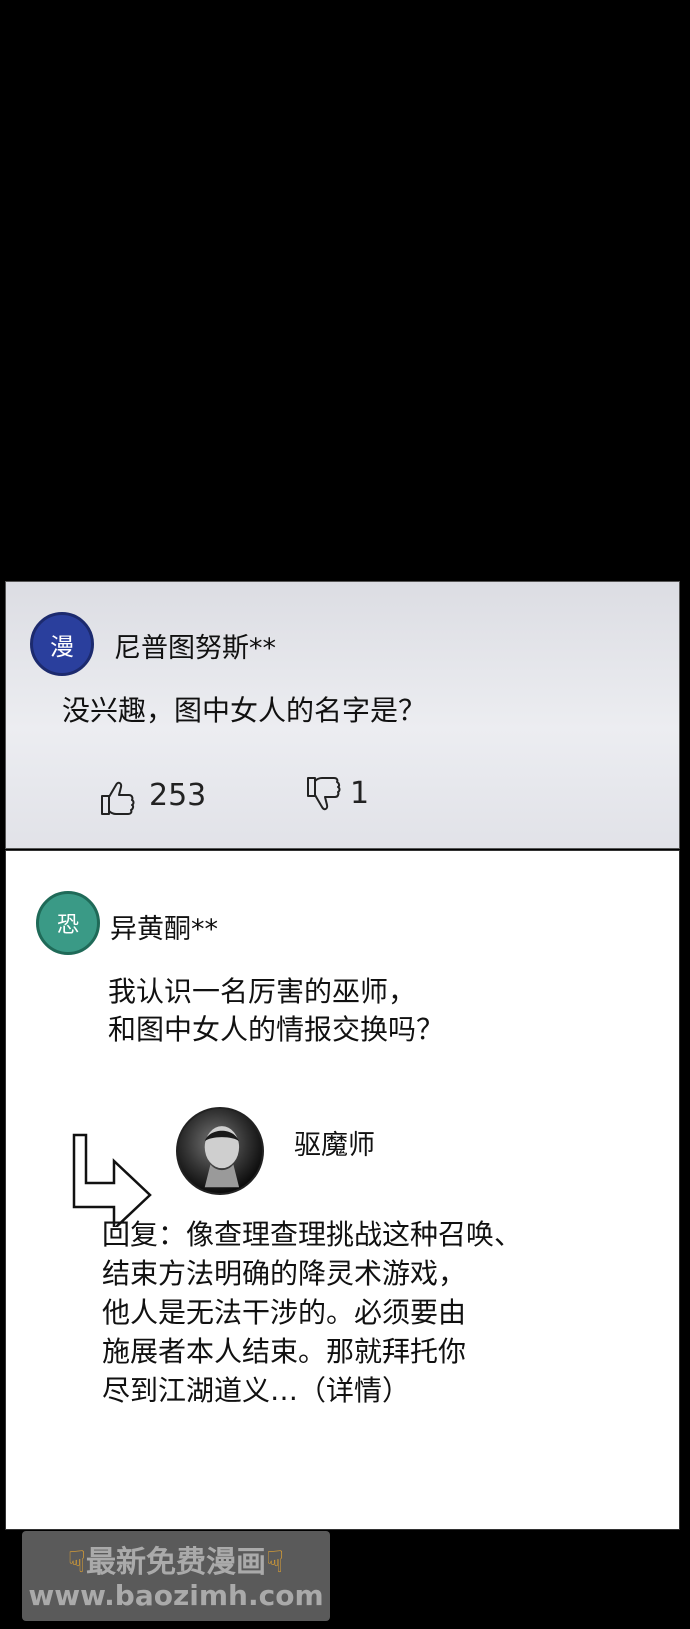 Image resolution: width=690 pixels, height=1629 pixels. What do you see at coordinates (360, 793) in the screenshot?
I see `dislike-count: 1` at bounding box center [360, 793].